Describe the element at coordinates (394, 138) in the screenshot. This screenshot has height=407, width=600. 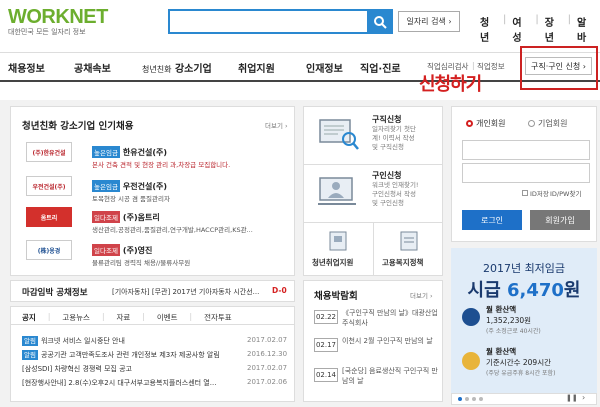
I see `job-seek-desc: 일자리찾기 첫단계! 이력서 작성 및 구직신청` at that location.